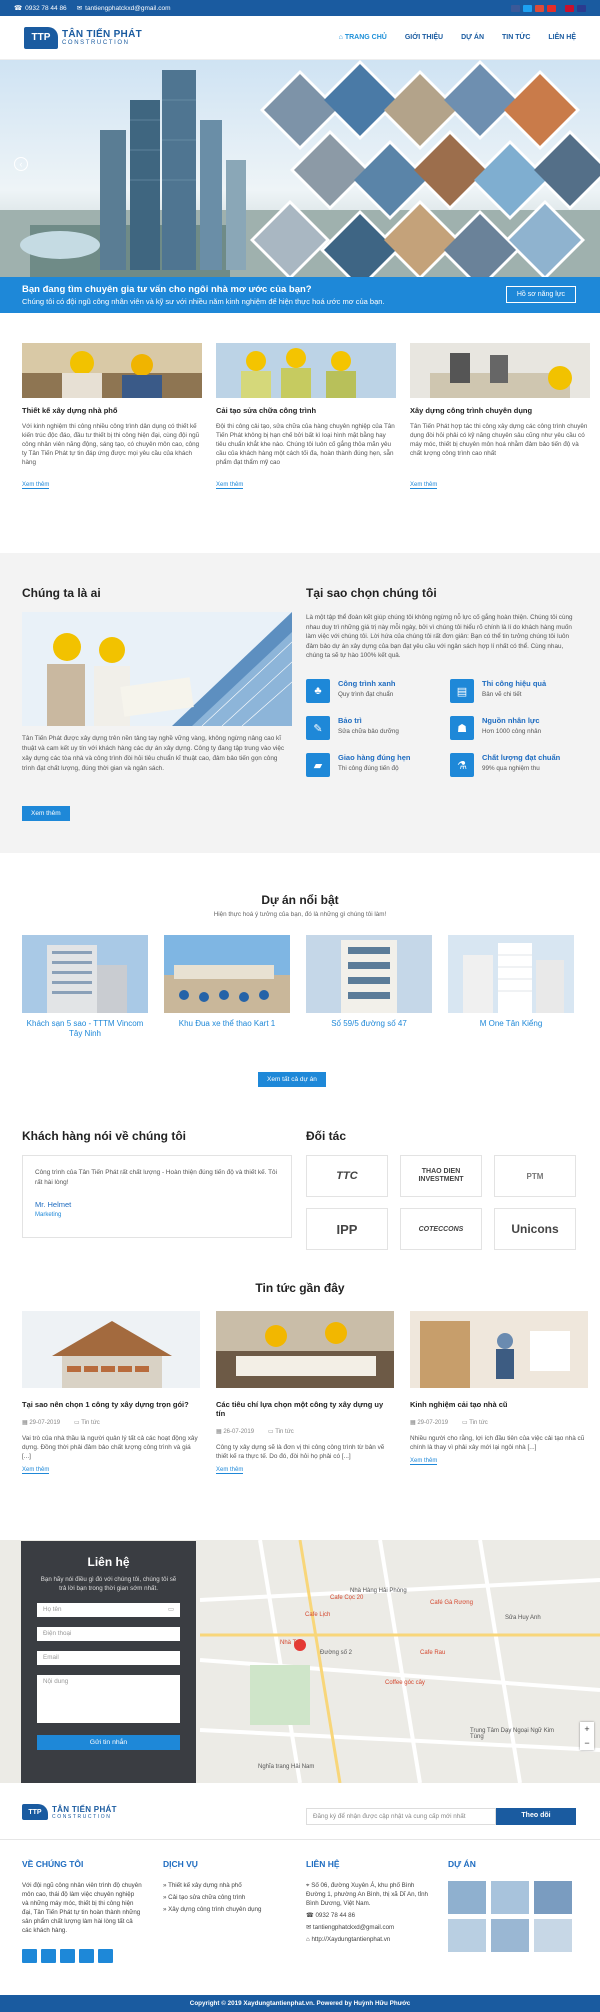 The image size is (600, 2012). Describe the element at coordinates (536, 1816) in the screenshot. I see `subscribe-button: Theo dõi` at that location.